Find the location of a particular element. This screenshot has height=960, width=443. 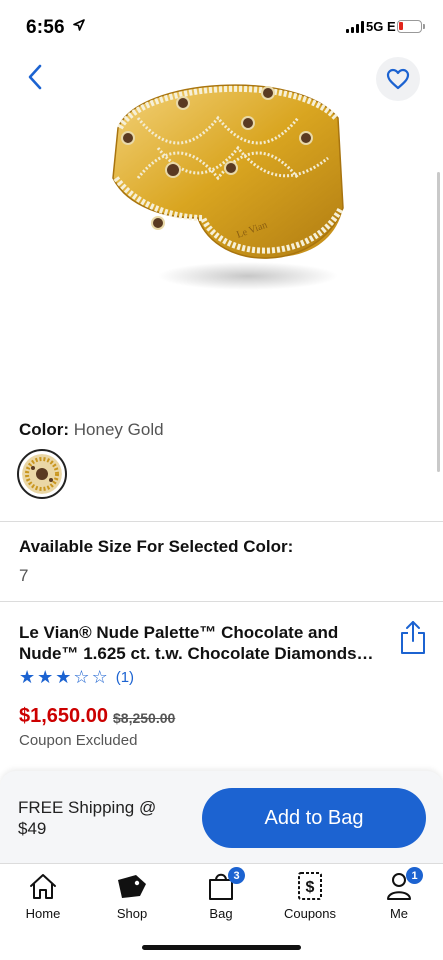

tab-coupons: $ Coupons is located at coordinates (310, 897).